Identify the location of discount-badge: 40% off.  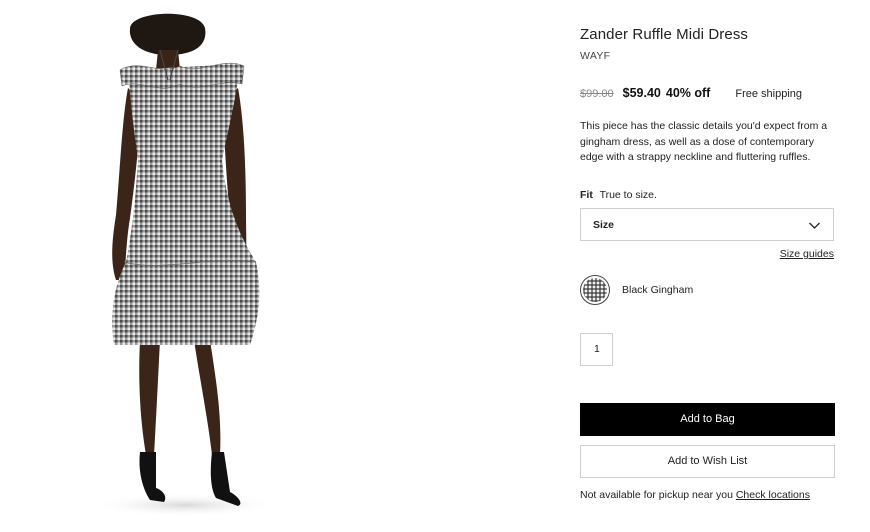
(688, 93).